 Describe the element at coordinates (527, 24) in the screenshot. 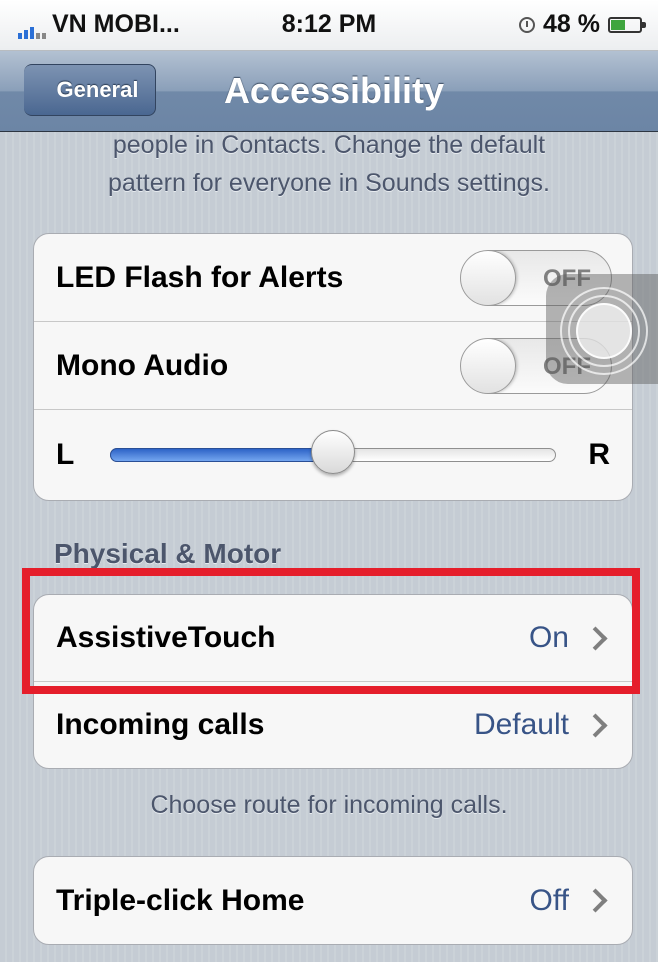

I see `alarm-clock-icon` at that location.